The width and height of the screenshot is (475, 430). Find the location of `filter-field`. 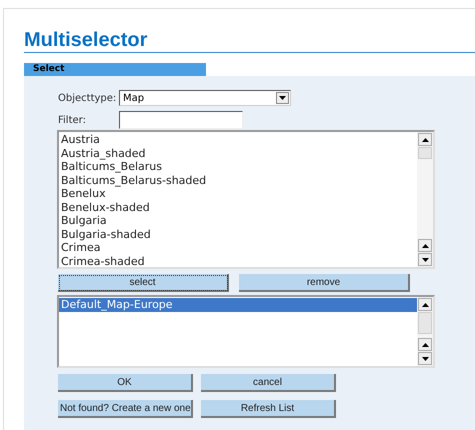

filter-field is located at coordinates (181, 120).